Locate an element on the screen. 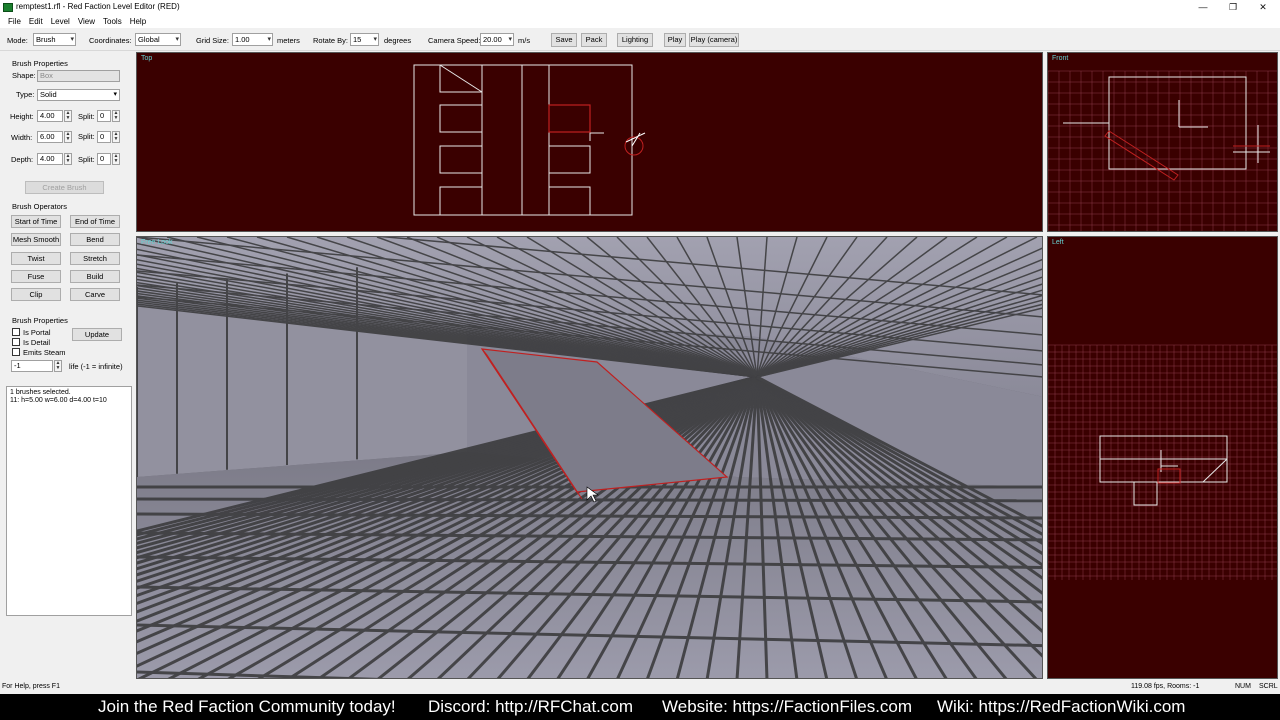  life-label: life (-1 = infinite) is located at coordinates (96, 366).